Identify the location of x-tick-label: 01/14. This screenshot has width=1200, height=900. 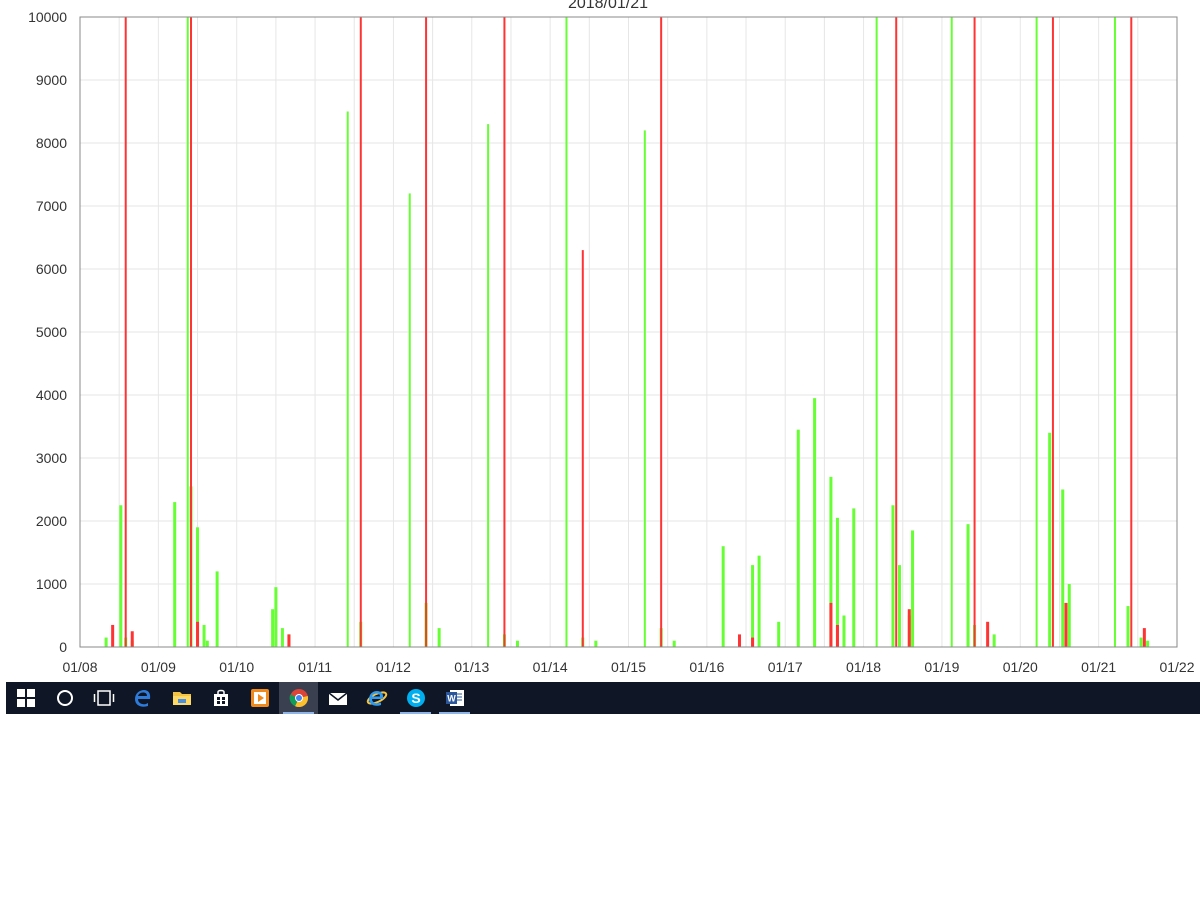
(550, 667).